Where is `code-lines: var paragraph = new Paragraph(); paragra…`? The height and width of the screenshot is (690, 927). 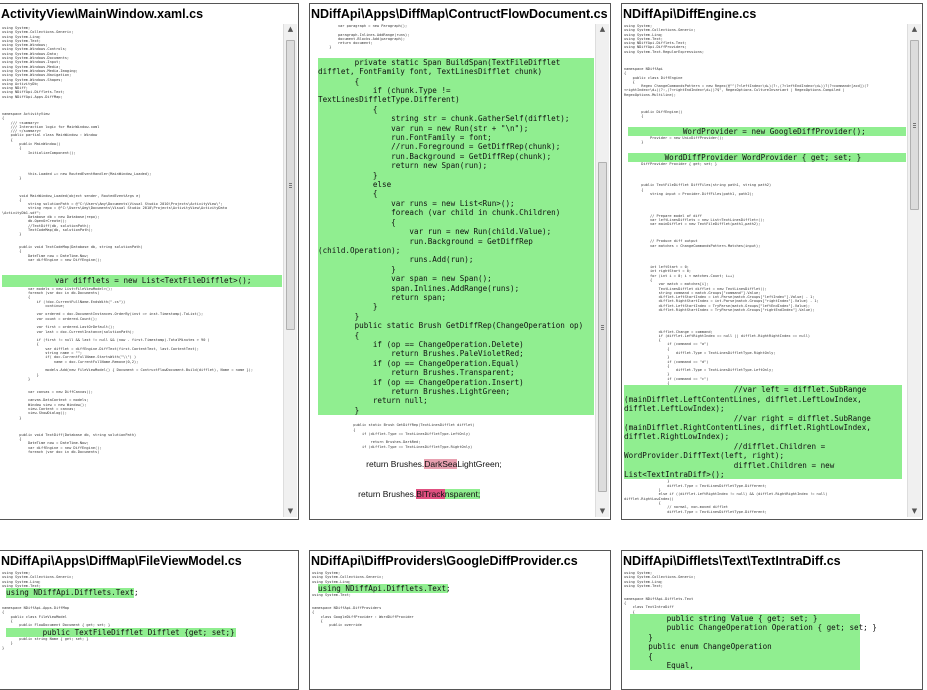
code-lines: var paragraph = new Paragraph(); paragra… is located at coordinates (369, 37).